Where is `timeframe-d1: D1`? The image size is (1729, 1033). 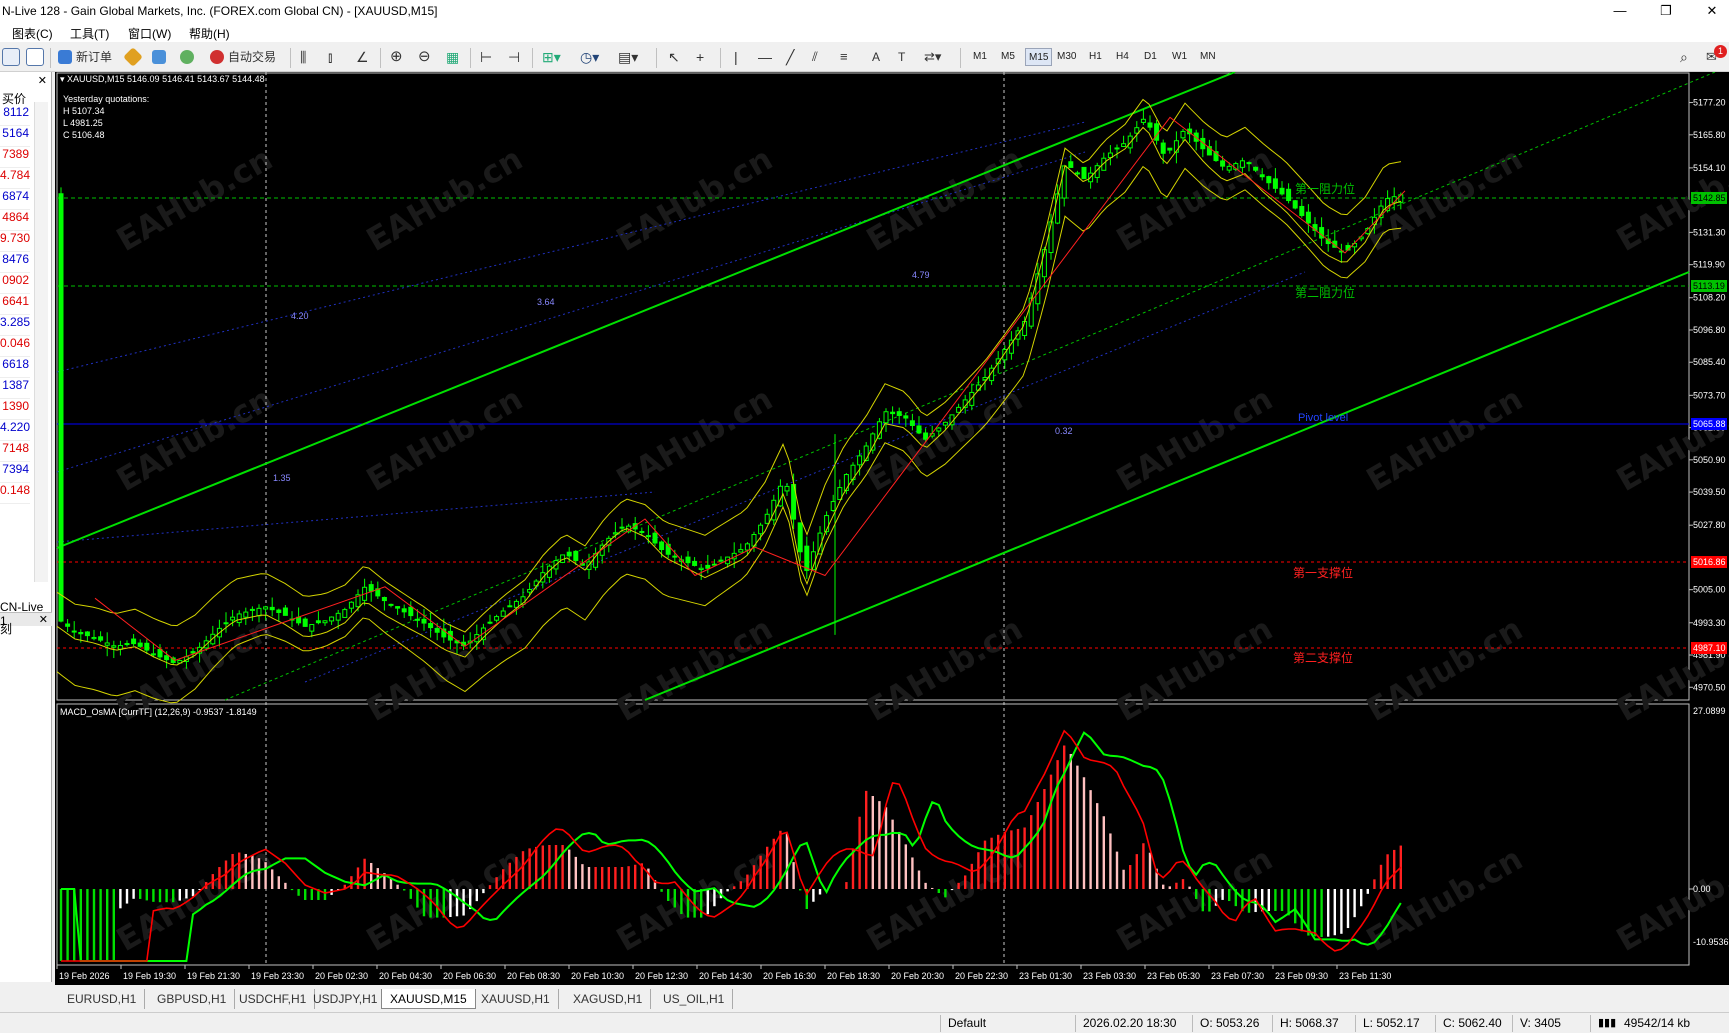
timeframe-d1: D1 is located at coordinates (1150, 57).